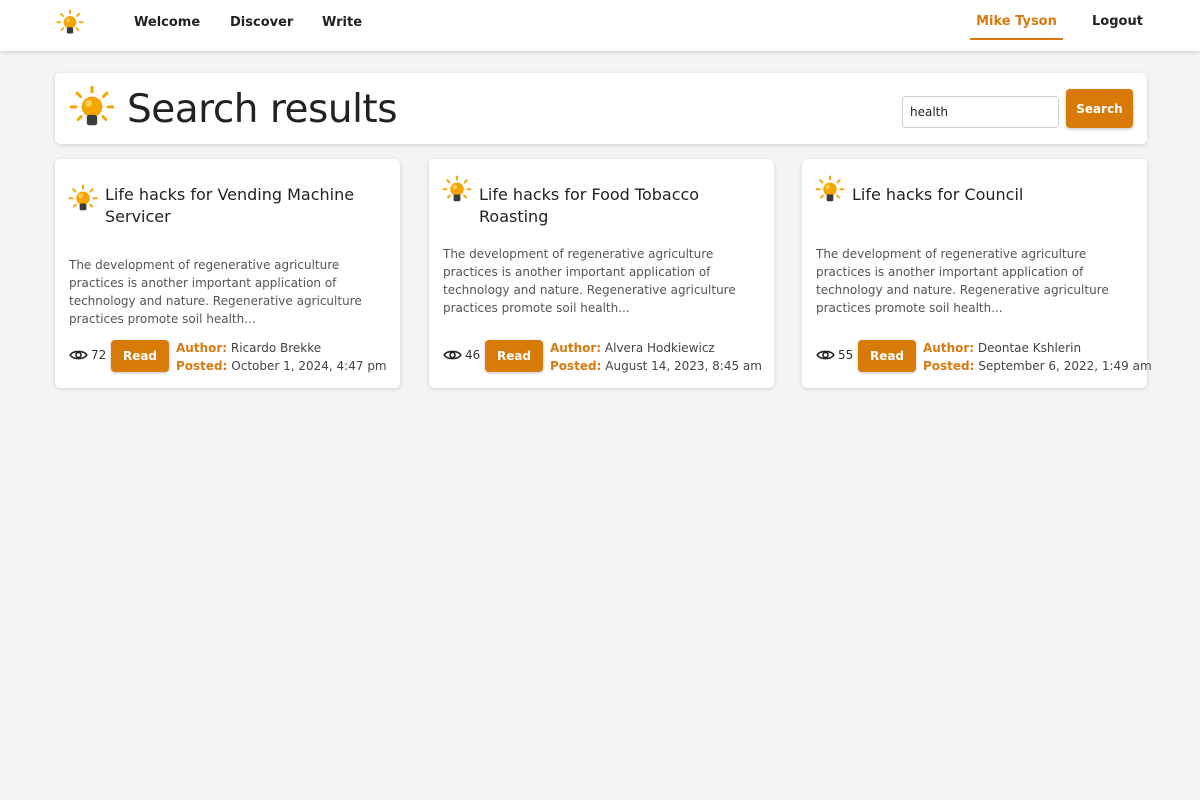  What do you see at coordinates (683, 366) in the screenshot?
I see `posted-date: August 14, 2023, 8:45 am` at bounding box center [683, 366].